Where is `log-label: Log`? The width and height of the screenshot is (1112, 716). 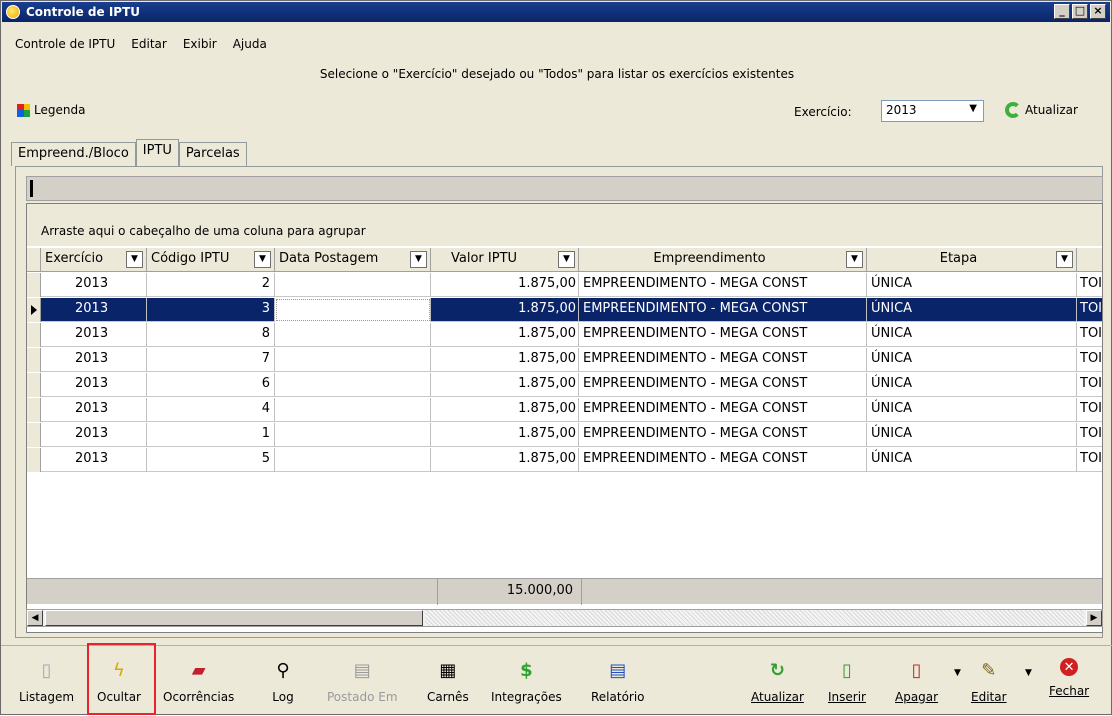
log-label: Log is located at coordinates (283, 697).